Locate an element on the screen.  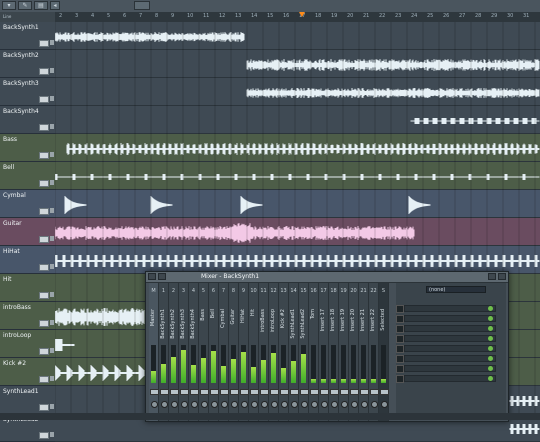
track-header: BackSynth3 is located at coordinates (27, 92).